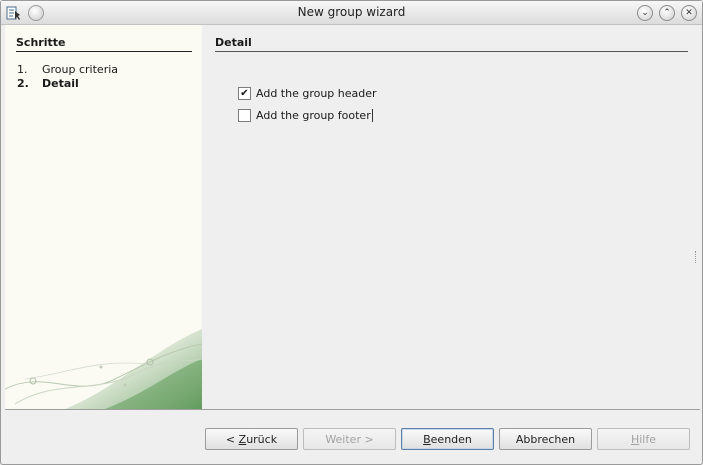 The image size is (703, 465). Describe the element at coordinates (103, 369) in the screenshot. I see `decorative-leaf-graphic` at that location.